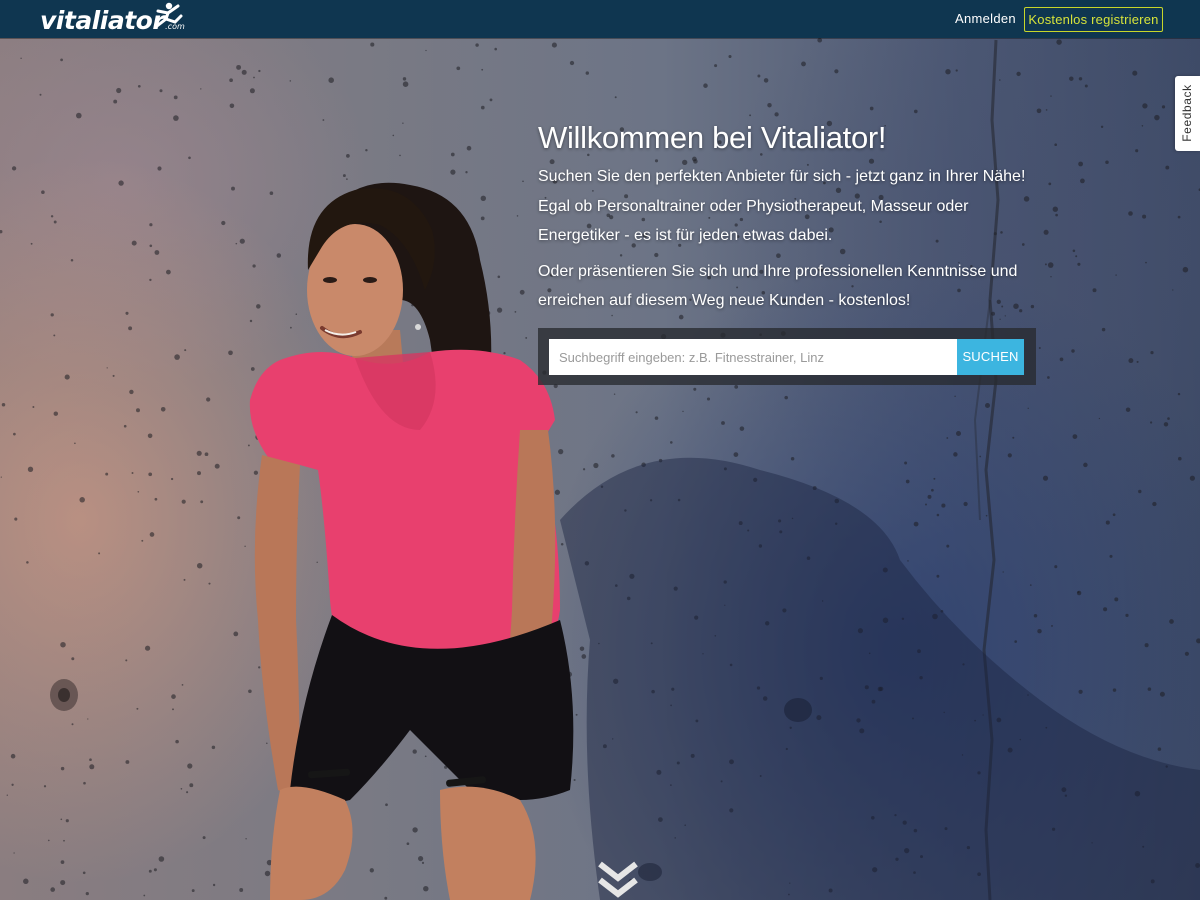  I want to click on search-button: SUCHEN, so click(990, 357).